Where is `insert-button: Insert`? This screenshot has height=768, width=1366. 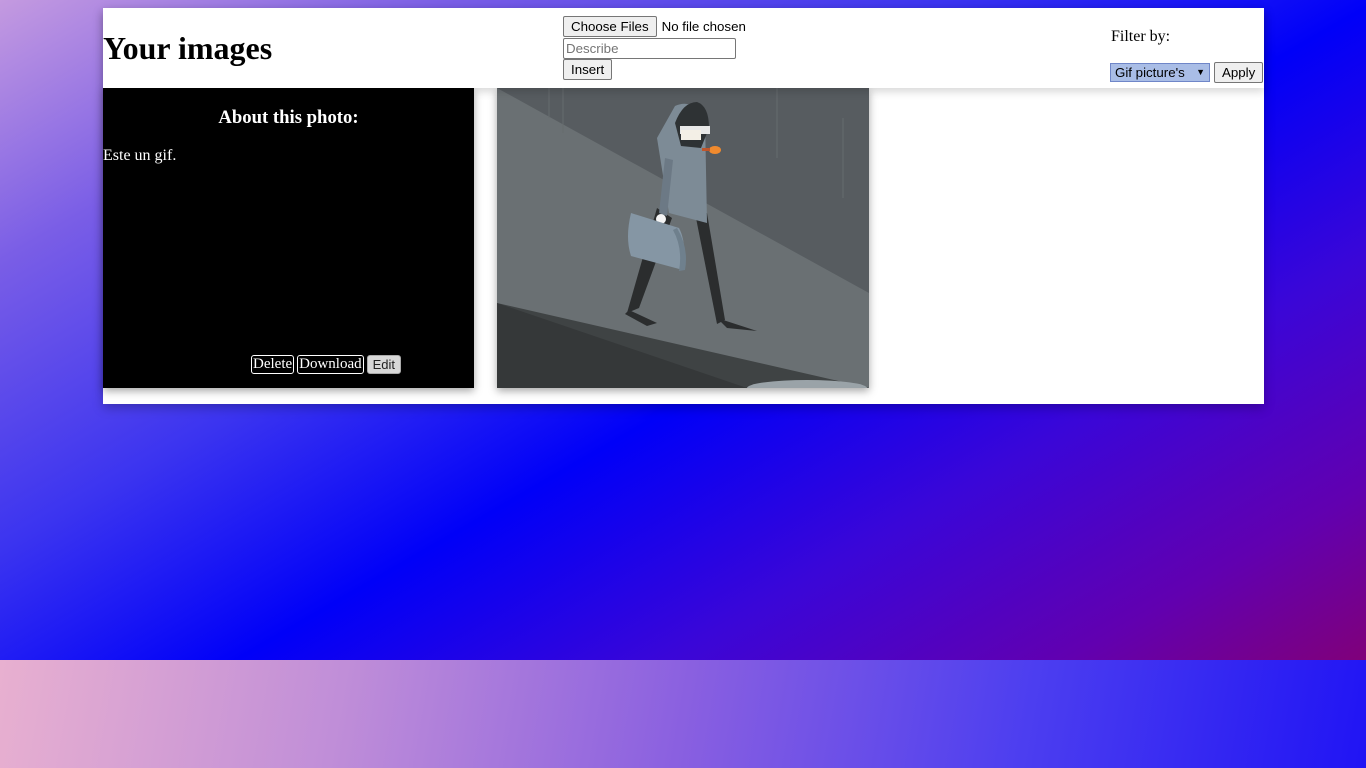
insert-button: Insert is located at coordinates (588, 69).